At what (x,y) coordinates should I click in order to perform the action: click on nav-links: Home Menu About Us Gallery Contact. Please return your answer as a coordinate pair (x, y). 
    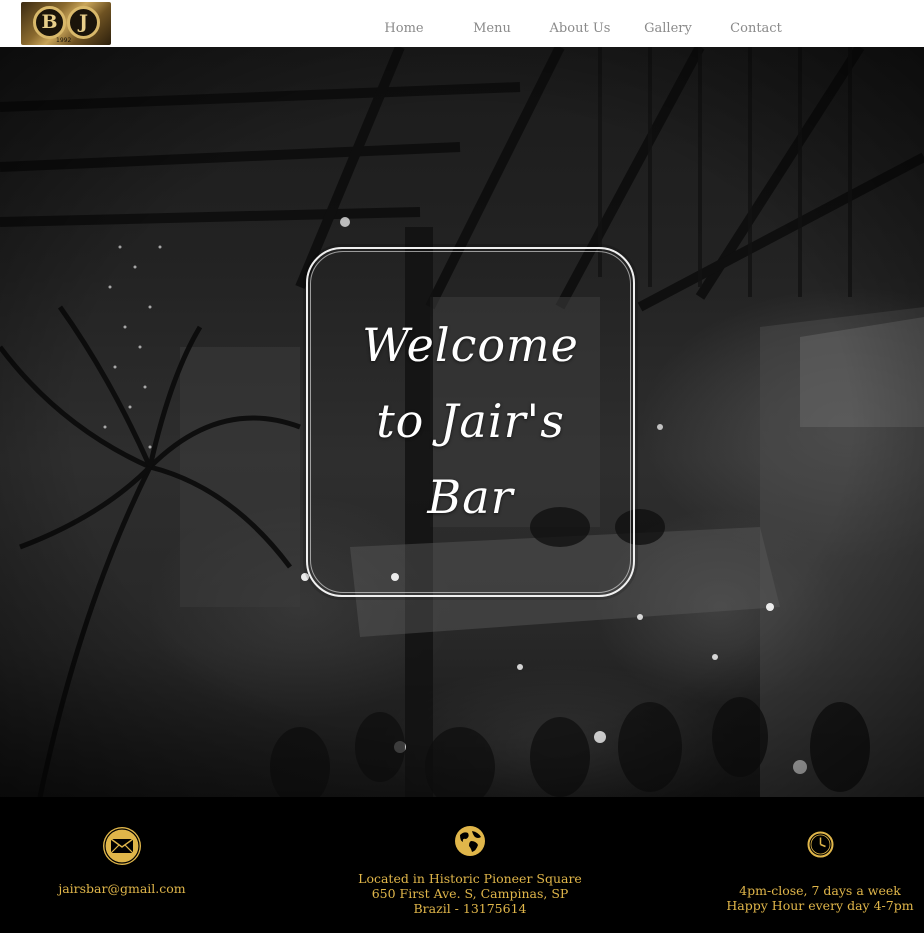
    Looking at the image, I should click on (580, 23).